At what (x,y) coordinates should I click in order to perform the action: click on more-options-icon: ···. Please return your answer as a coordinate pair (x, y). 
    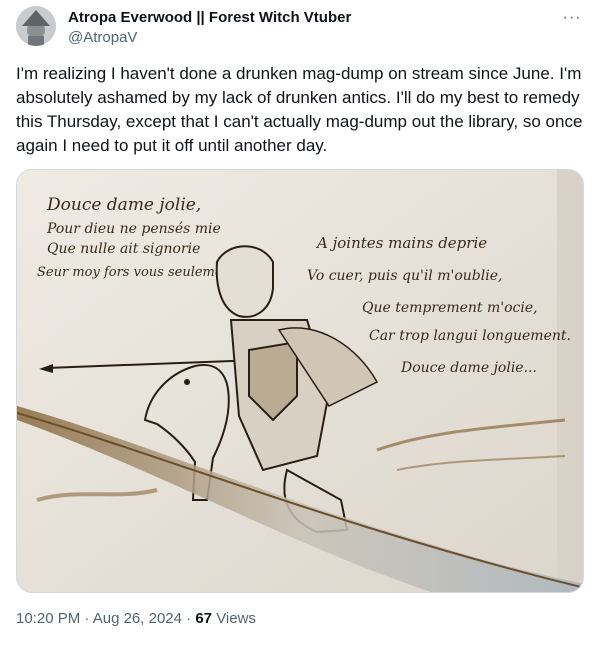
    Looking at the image, I should click on (572, 18).